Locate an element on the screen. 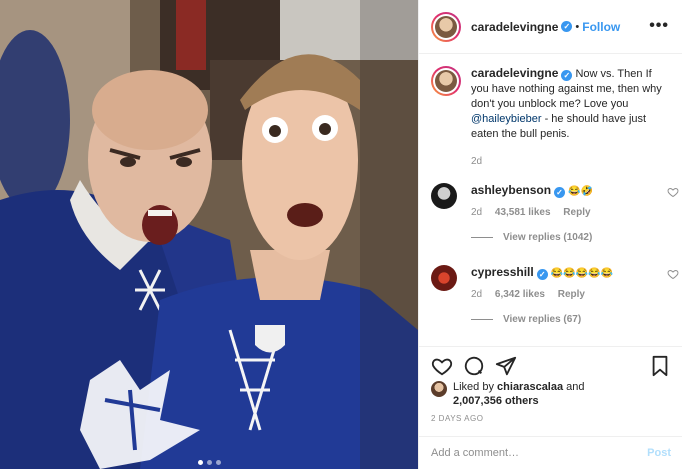 This screenshot has width=682, height=469. comment-meta: 2d 6,342 likes Reply is located at coordinates (571, 294).